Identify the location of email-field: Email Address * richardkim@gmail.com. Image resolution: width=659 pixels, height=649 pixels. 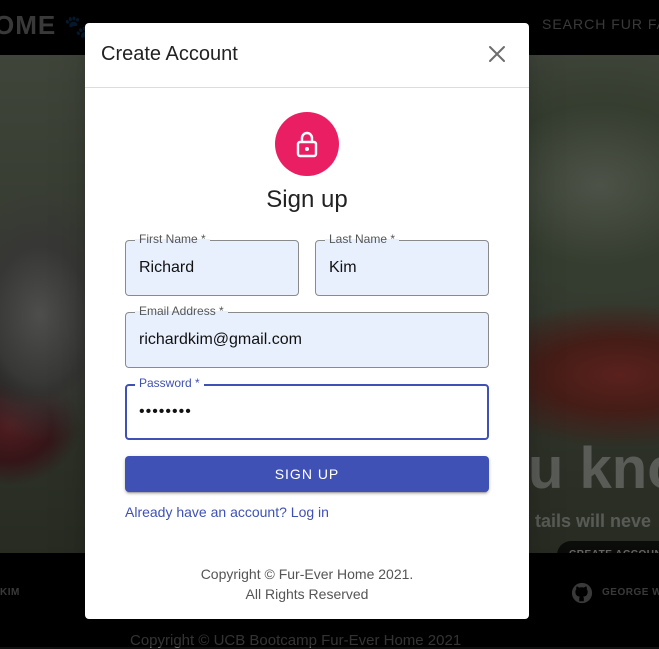
(307, 336).